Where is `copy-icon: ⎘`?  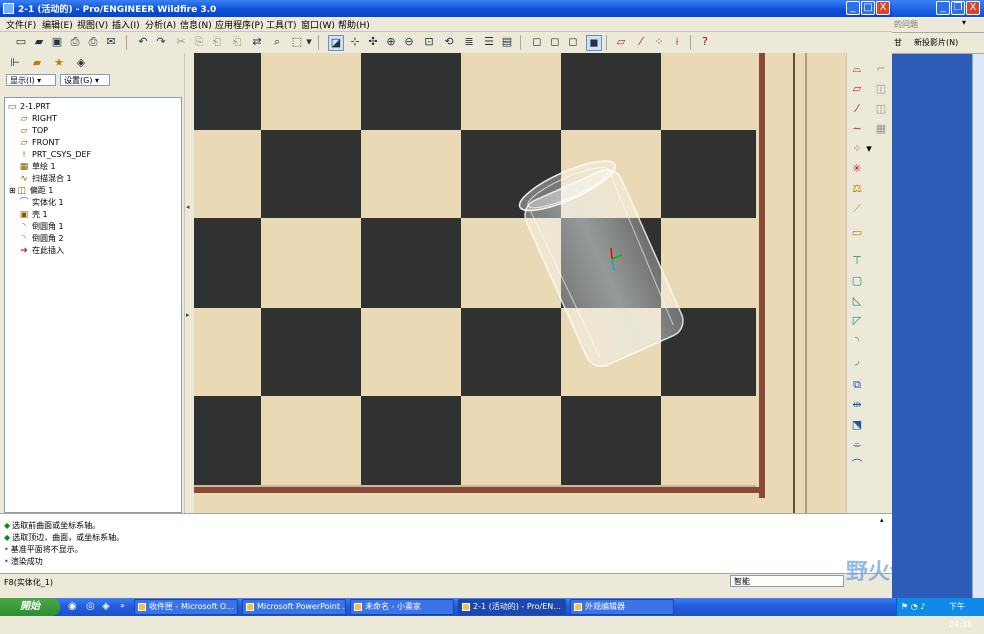
copy-icon: ⎘ is located at coordinates (199, 42).